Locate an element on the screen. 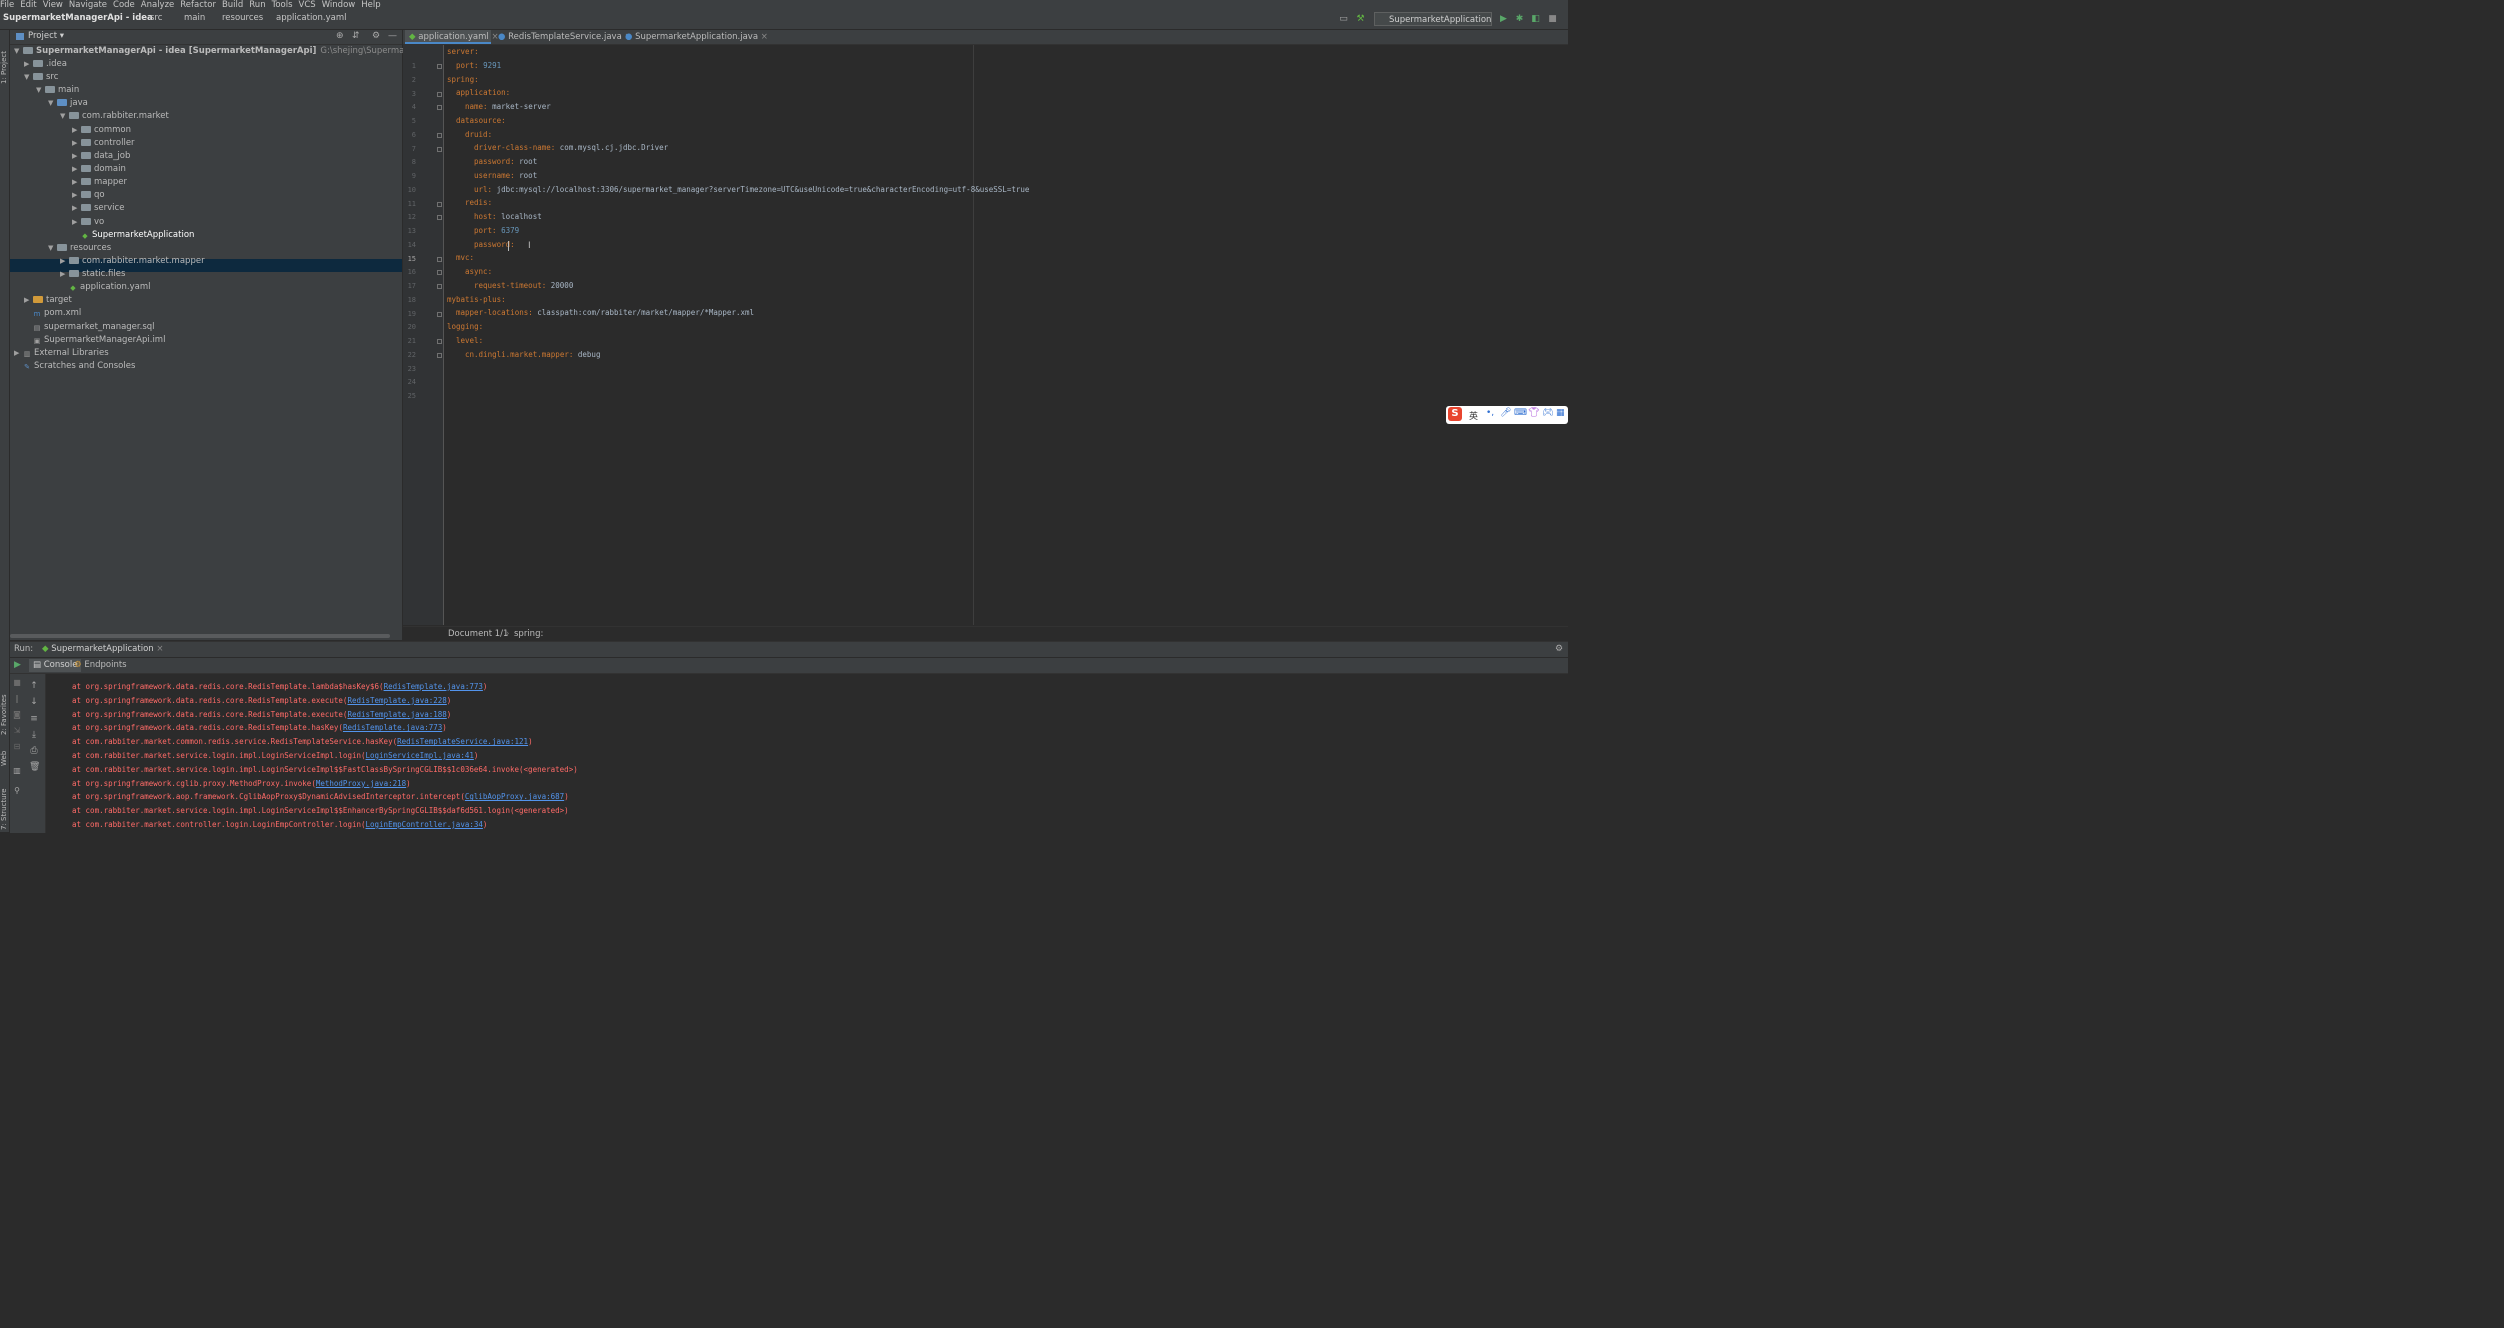 The height and width of the screenshot is (1328, 2504). tree-item: ▼ src is located at coordinates (41, 77).